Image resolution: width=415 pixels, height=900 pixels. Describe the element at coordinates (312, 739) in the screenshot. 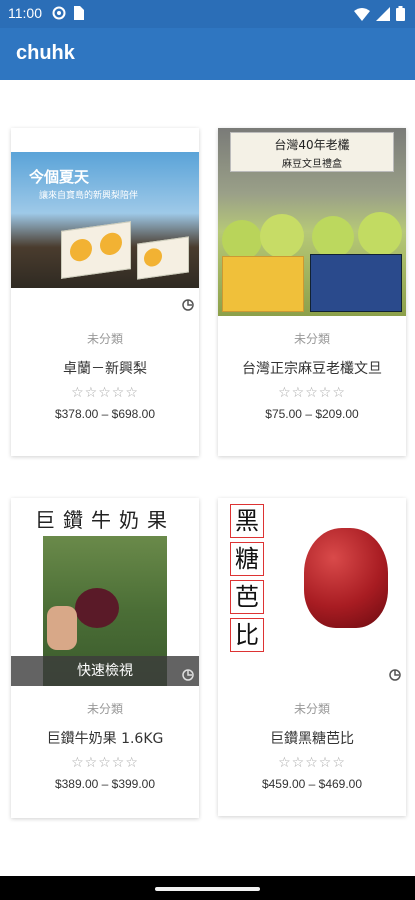

I see `product-name: 巨鑽黑糖芭比` at that location.